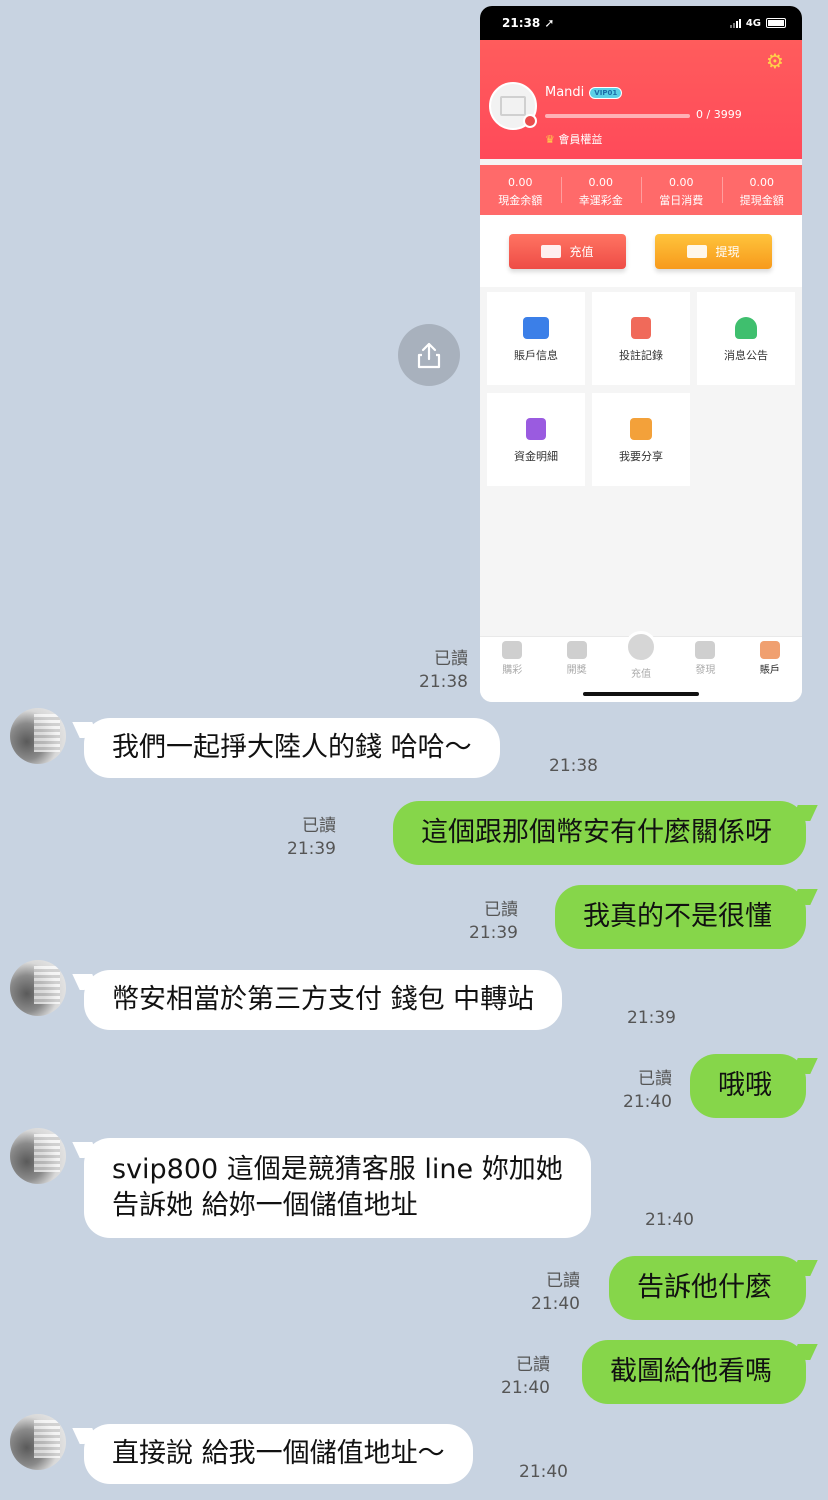 Image resolution: width=828 pixels, height=1500 pixels. I want to click on network-label: 4G, so click(753, 23).